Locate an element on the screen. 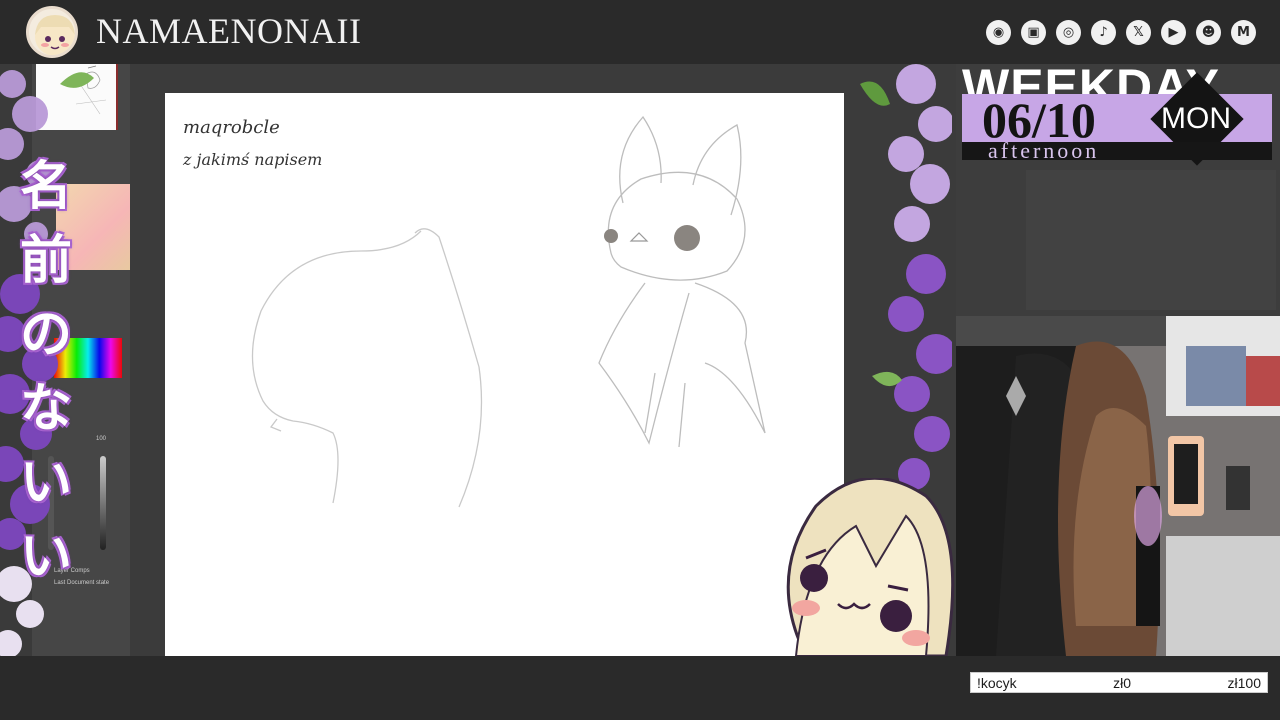  goal-command: !kocyk is located at coordinates (997, 682).